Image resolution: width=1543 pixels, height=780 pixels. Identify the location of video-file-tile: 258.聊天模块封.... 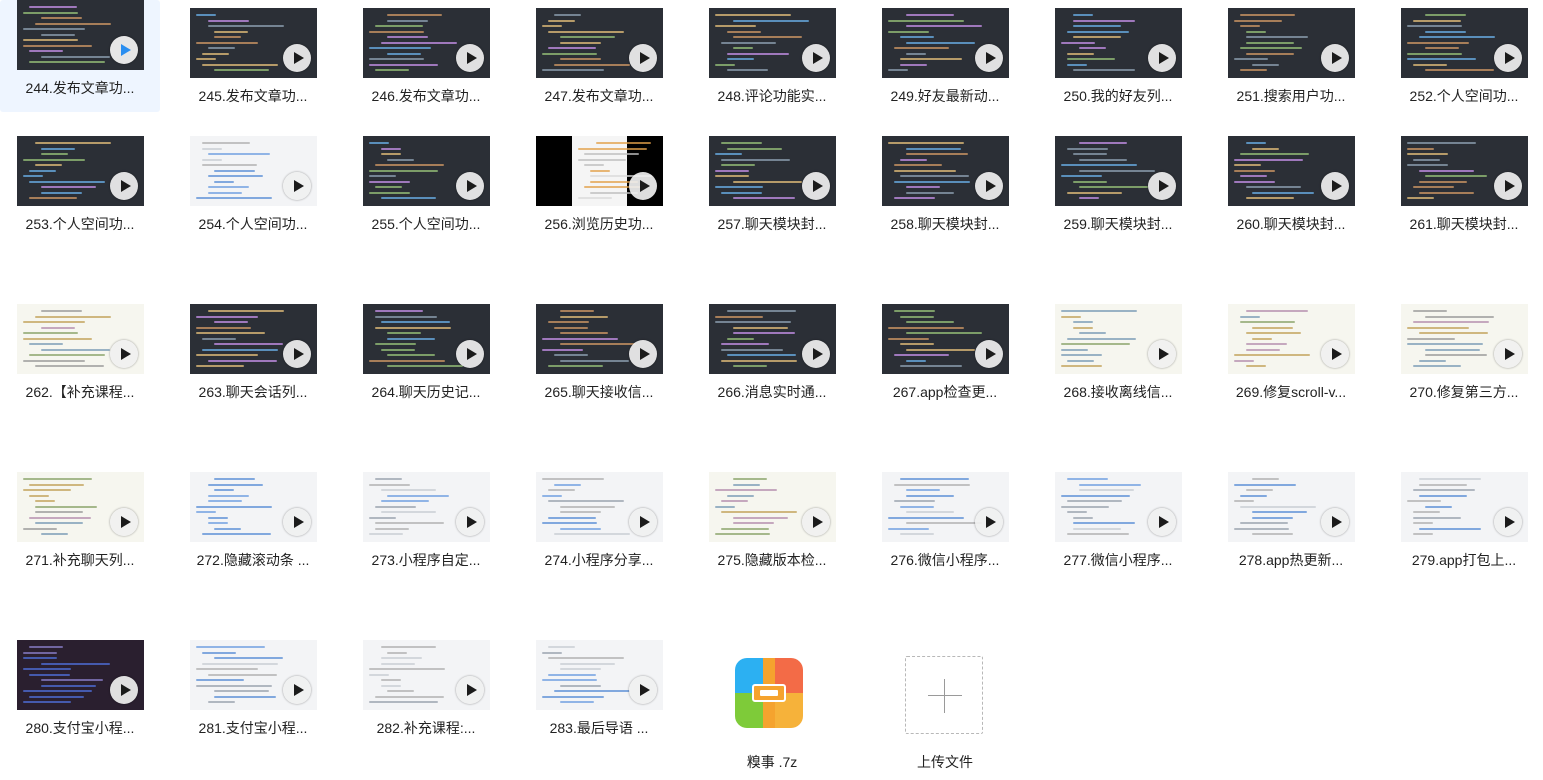
(945, 188).